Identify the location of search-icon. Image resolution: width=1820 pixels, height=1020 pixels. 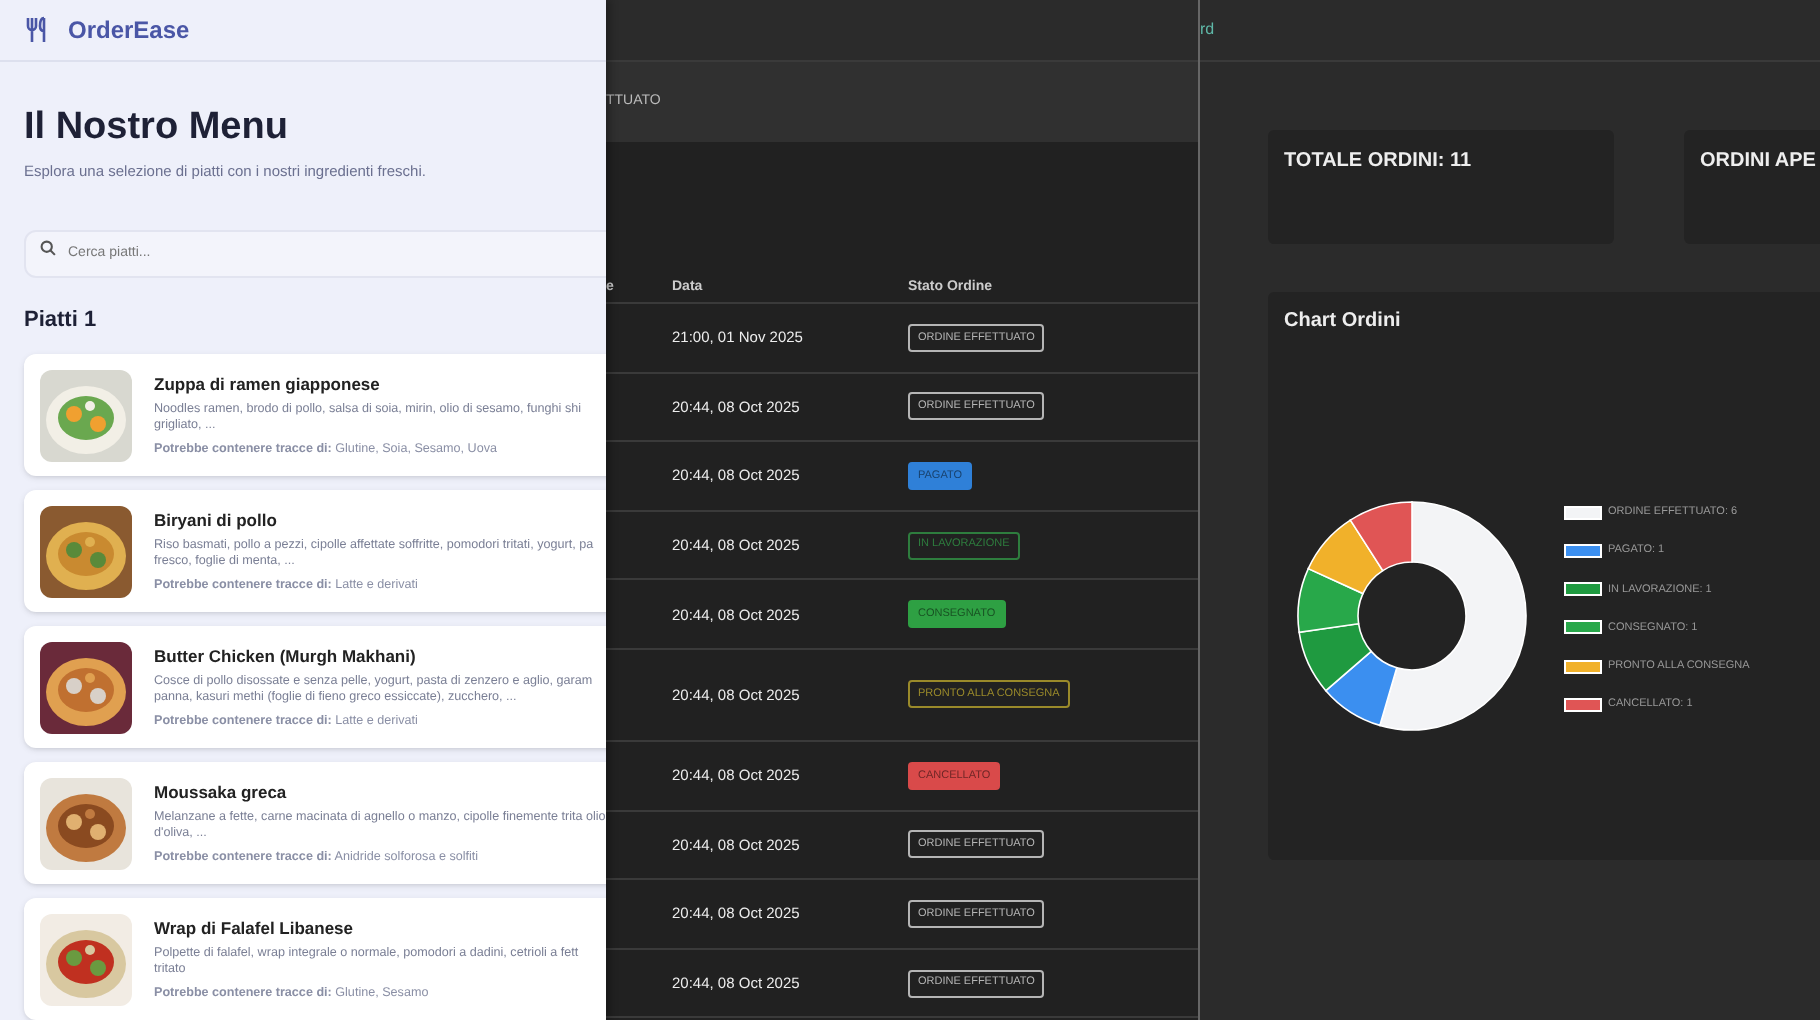
(48, 248).